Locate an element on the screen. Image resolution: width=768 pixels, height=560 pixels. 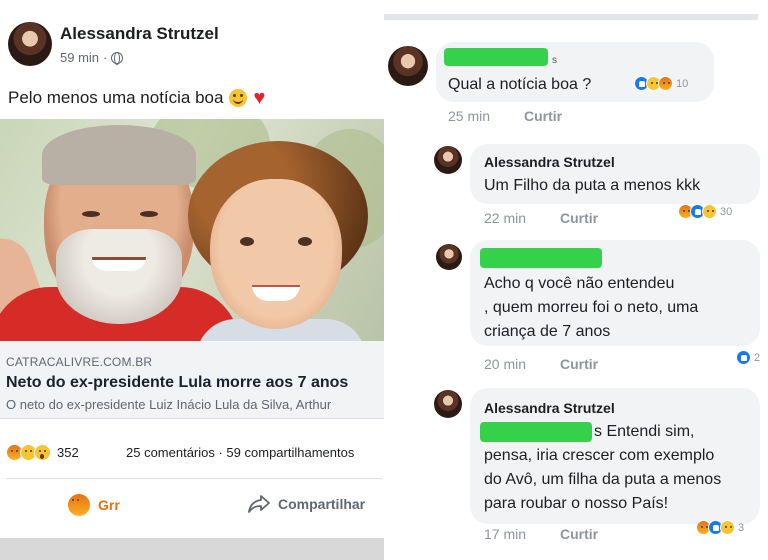
post-meta: 59 min · is located at coordinates (92, 57).